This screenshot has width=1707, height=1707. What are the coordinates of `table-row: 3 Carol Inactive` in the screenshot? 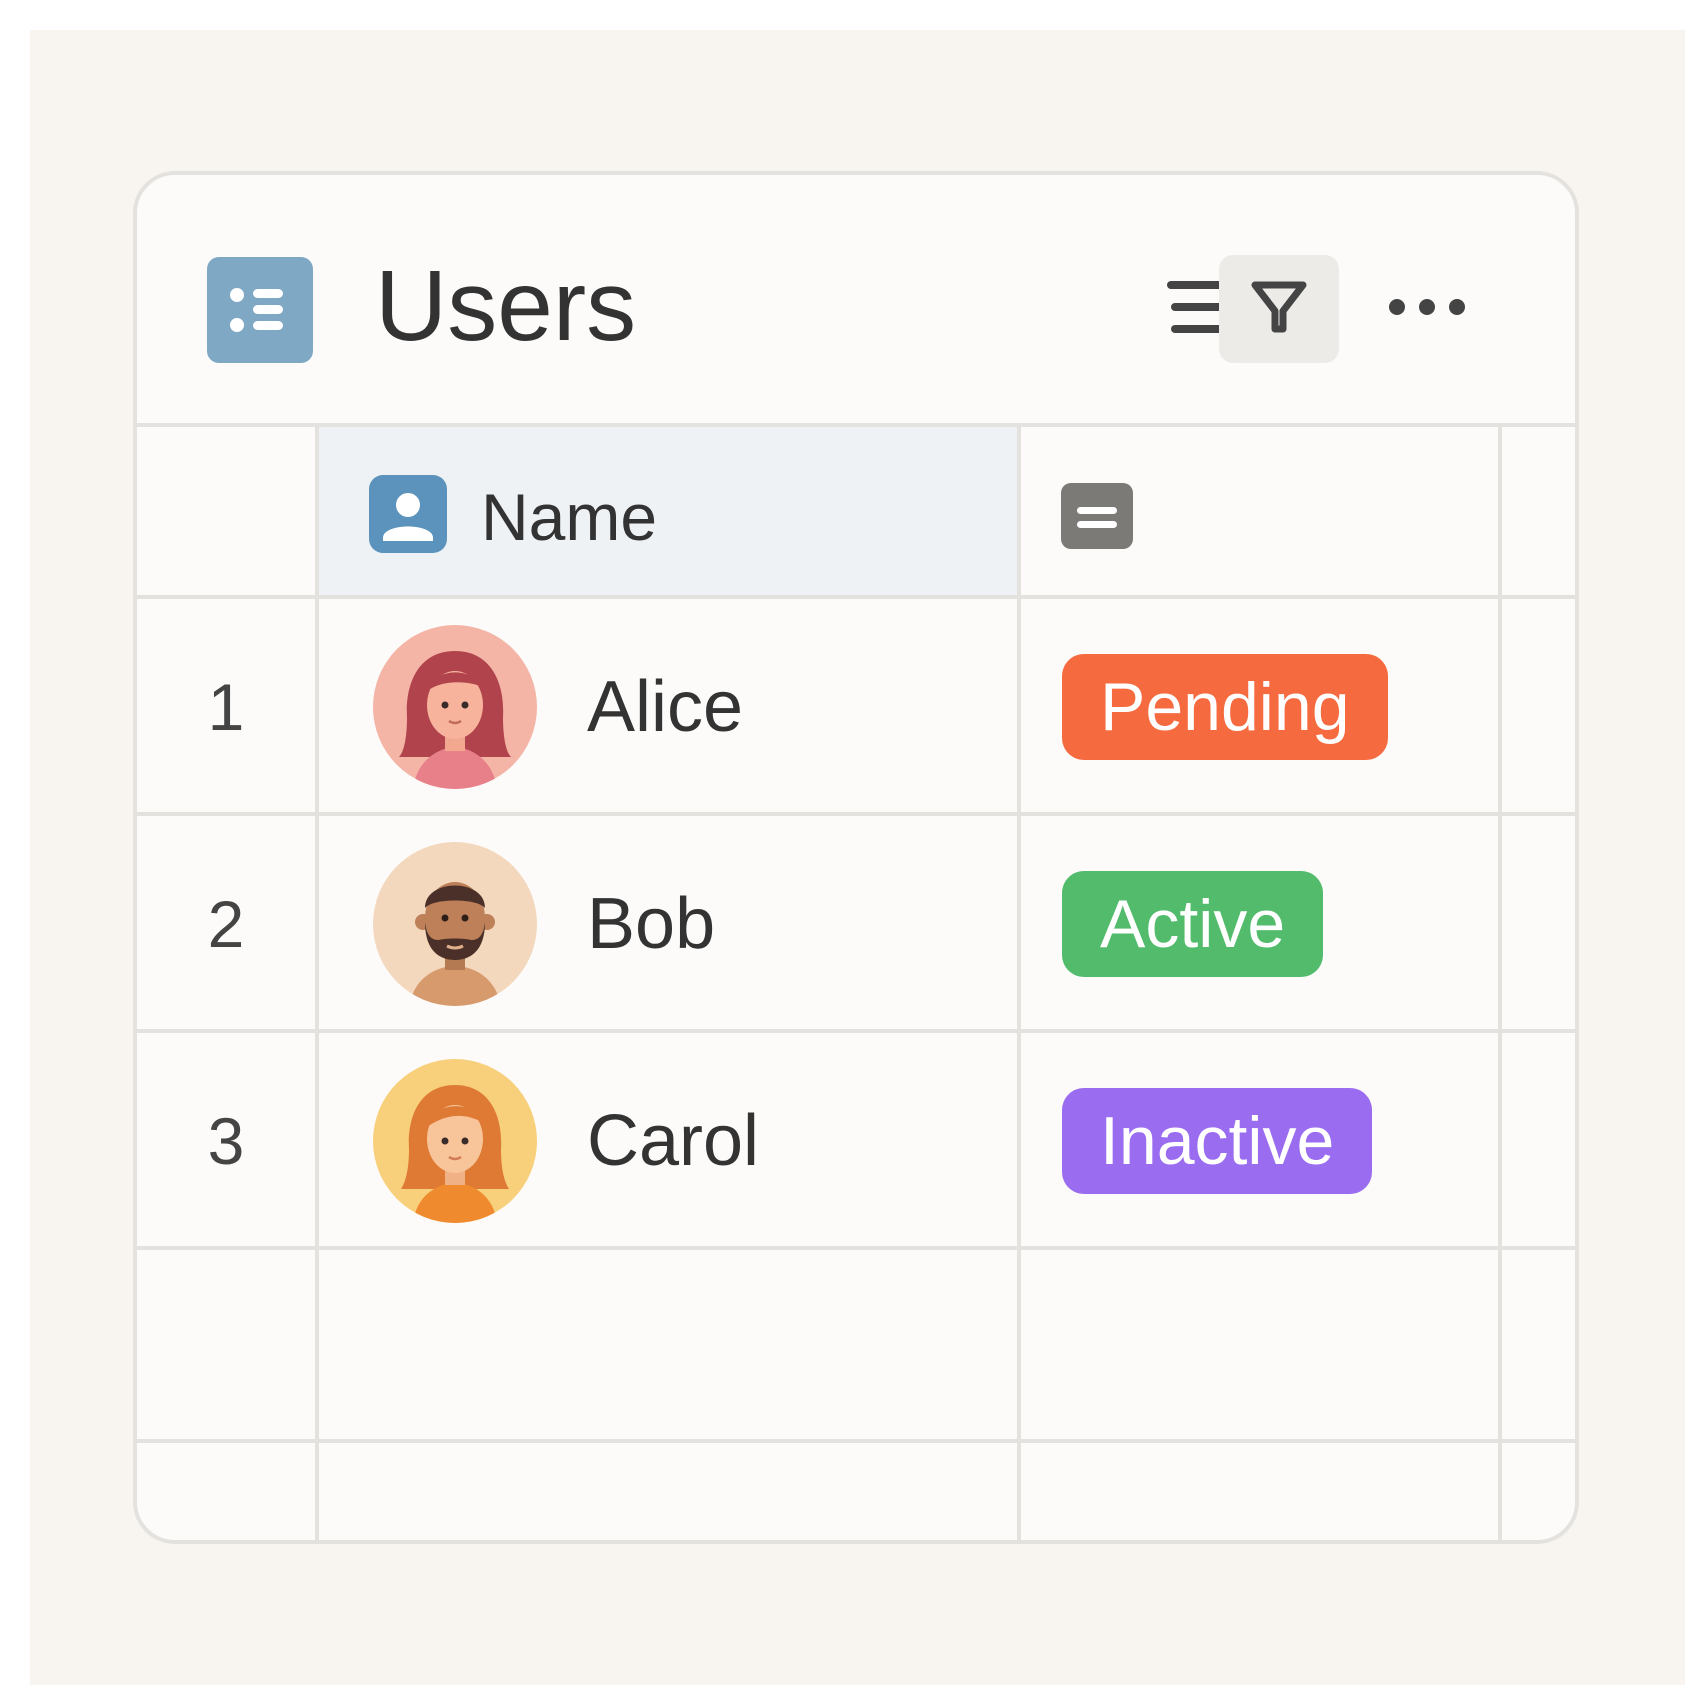 It's located at (856, 1141).